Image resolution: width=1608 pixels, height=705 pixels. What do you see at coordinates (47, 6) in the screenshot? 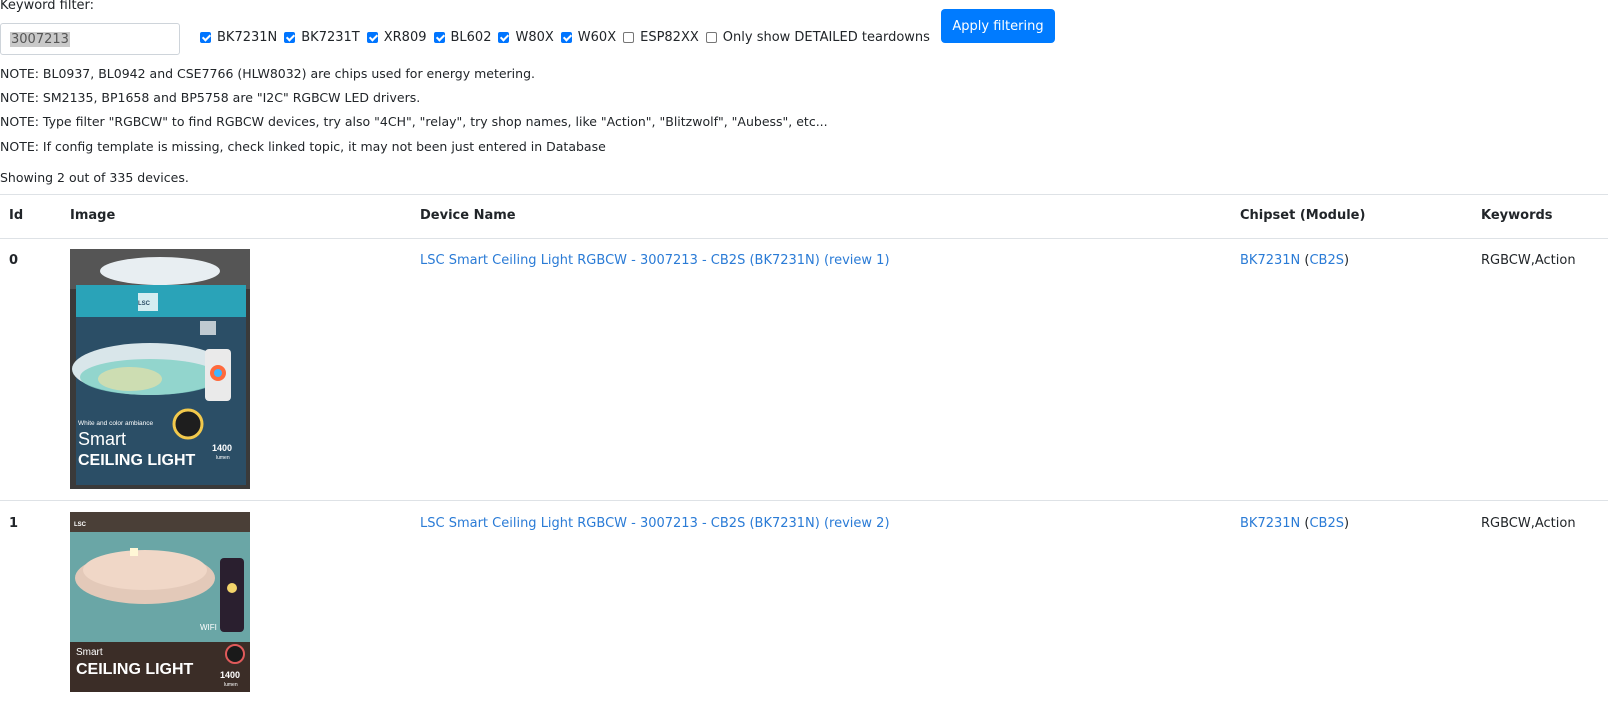
I see `keyword-filter-label: Keyword filter:` at bounding box center [47, 6].